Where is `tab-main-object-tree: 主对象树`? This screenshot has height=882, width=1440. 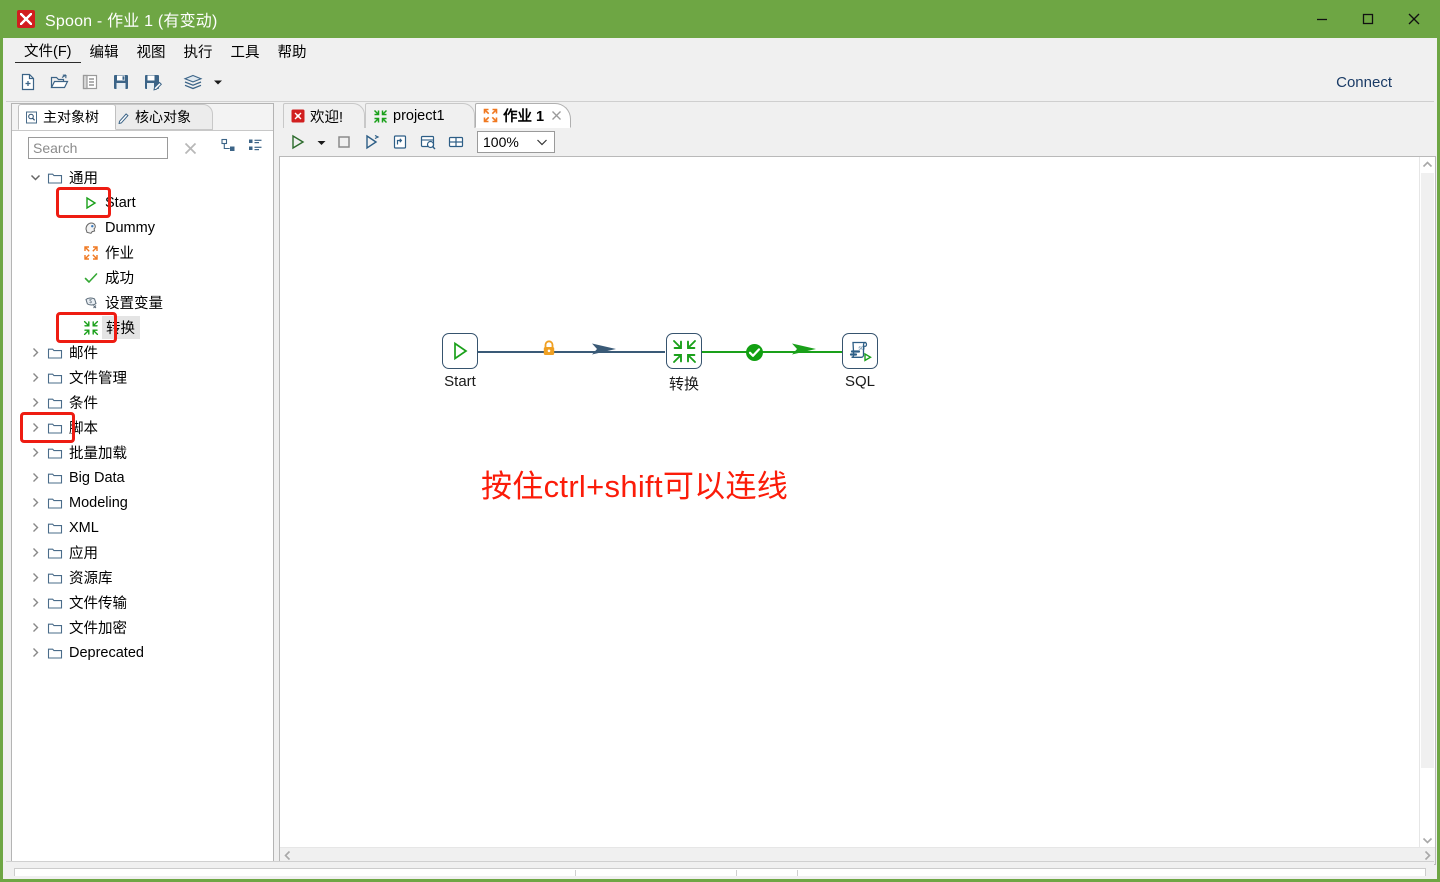
tab-main-object-tree: 主对象树 is located at coordinates (67, 117).